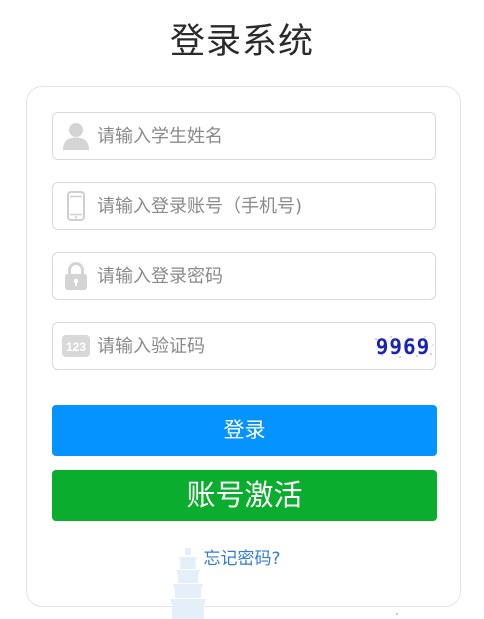 Image resolution: width=484 pixels, height=619 pixels. What do you see at coordinates (262, 136) in the screenshot?
I see `student-name-input` at bounding box center [262, 136].